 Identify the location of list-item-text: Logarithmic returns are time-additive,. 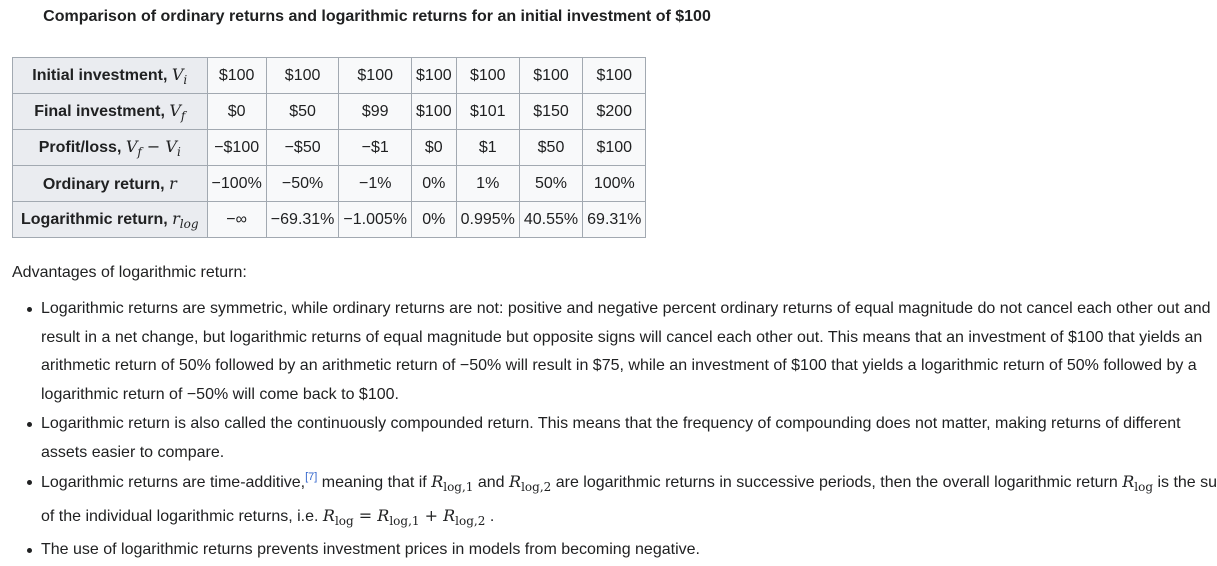
(173, 482).